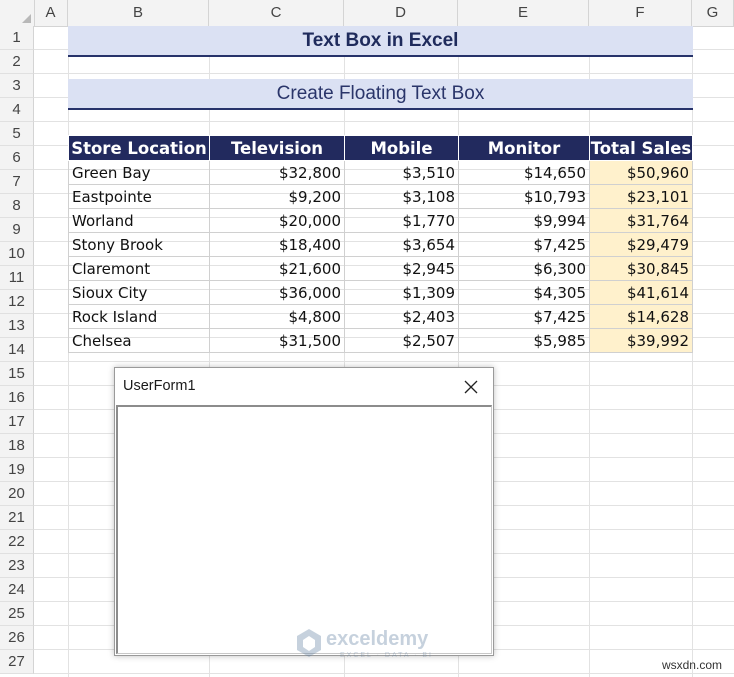  I want to click on store-location-cell: Claremont, so click(139, 268).